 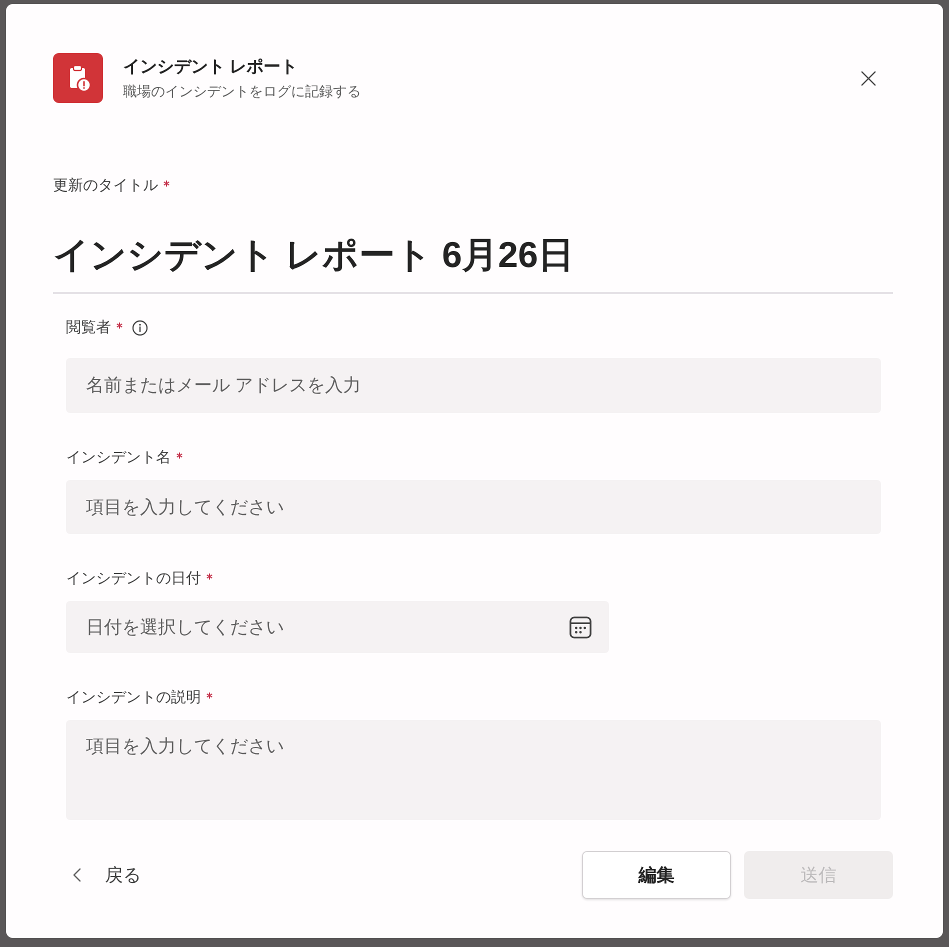 I want to click on clipboard-alert-icon, so click(x=78, y=78).